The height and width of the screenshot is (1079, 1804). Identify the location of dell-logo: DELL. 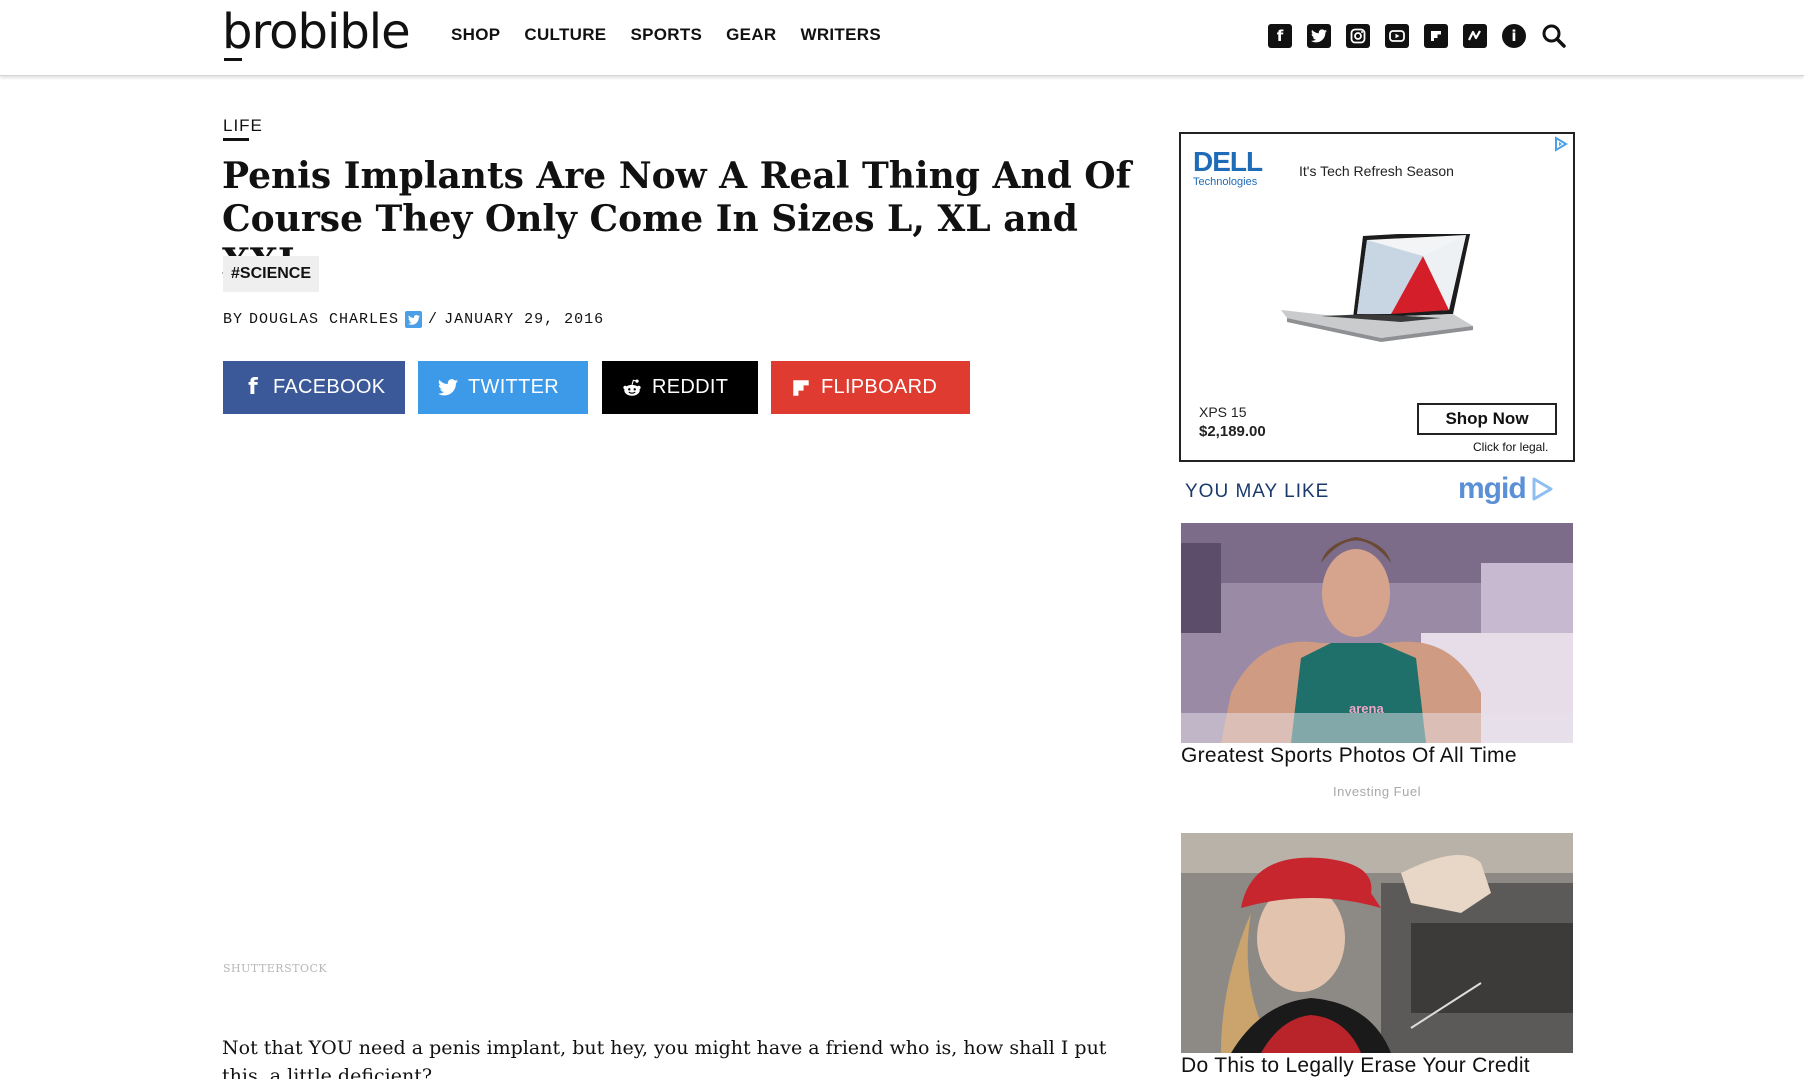
(1228, 161).